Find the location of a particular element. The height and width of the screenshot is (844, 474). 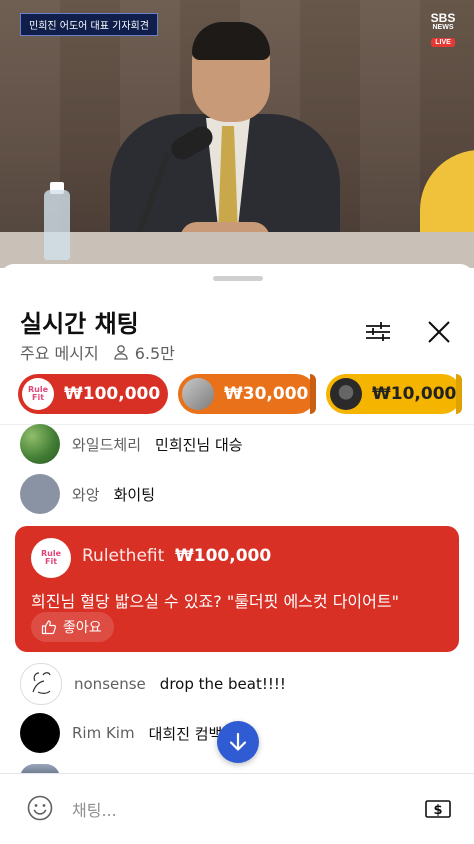

message-author: Rim Kim is located at coordinates (103, 733).